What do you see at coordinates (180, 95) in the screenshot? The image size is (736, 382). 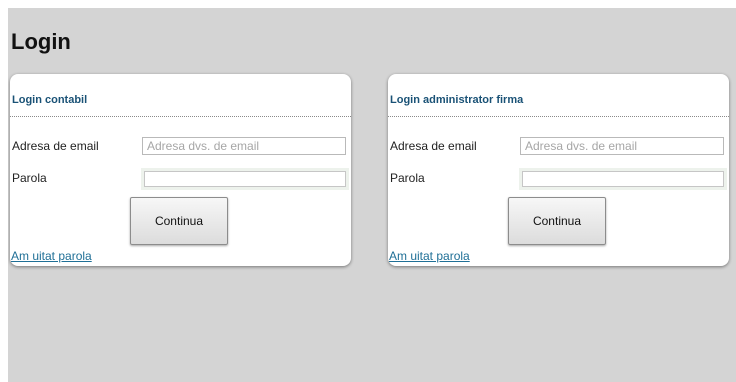 I see `panel-title: Login contabil` at bounding box center [180, 95].